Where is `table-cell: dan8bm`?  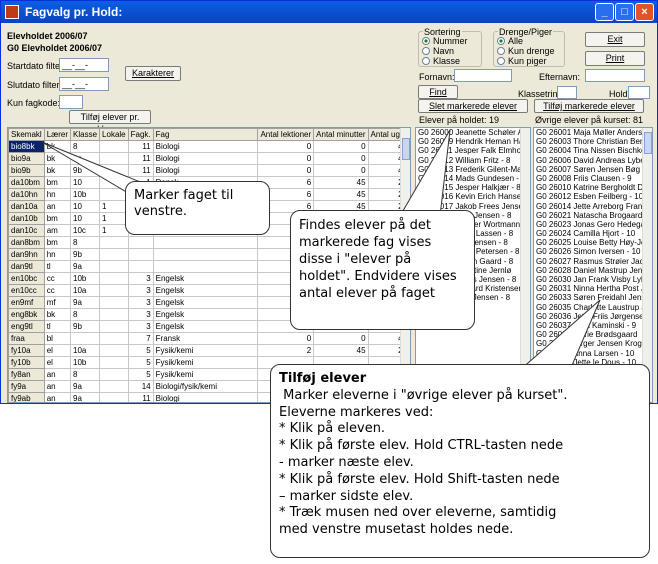 table-cell: dan8bm is located at coordinates (26, 242).